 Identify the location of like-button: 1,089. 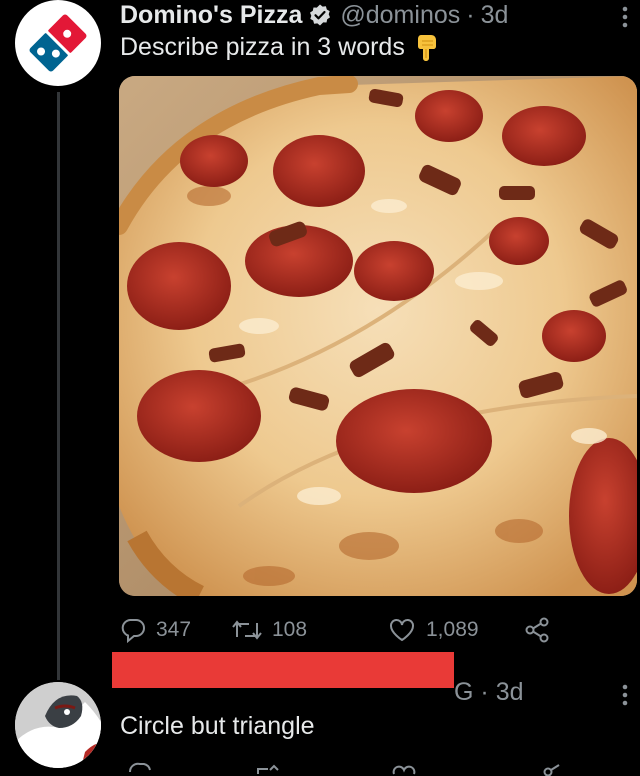
(433, 630).